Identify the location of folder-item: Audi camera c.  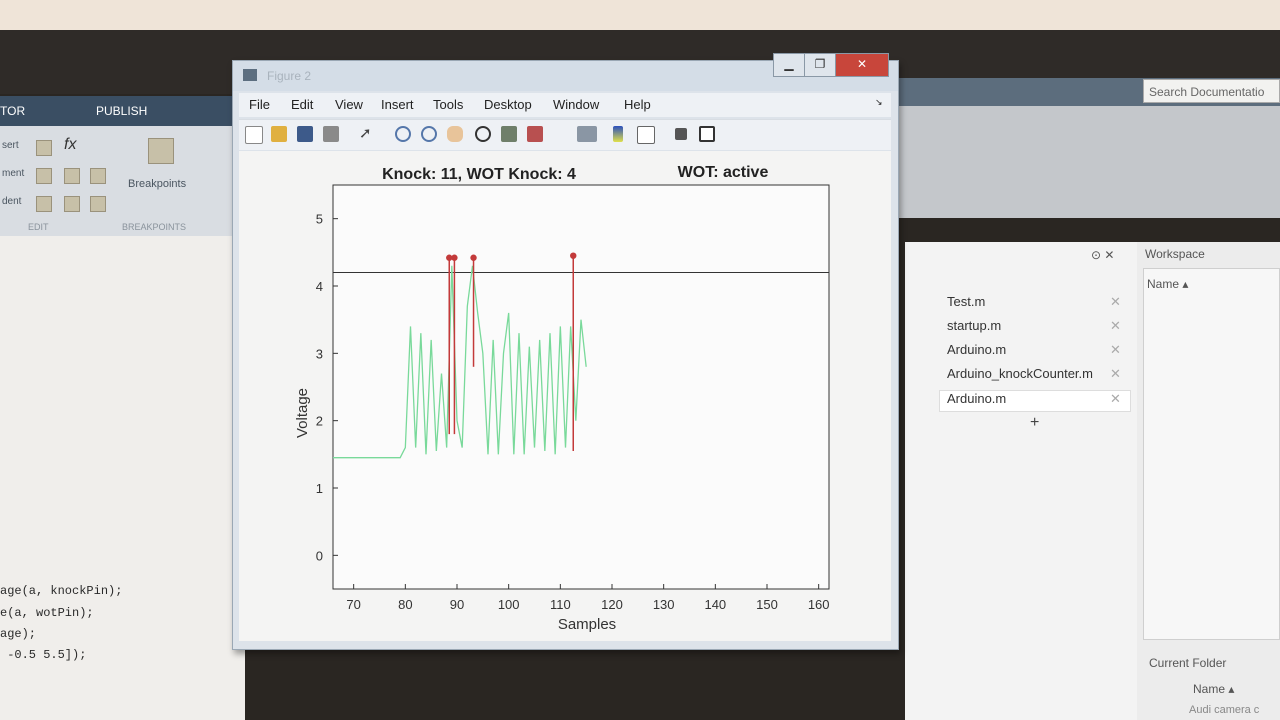
(1224, 710).